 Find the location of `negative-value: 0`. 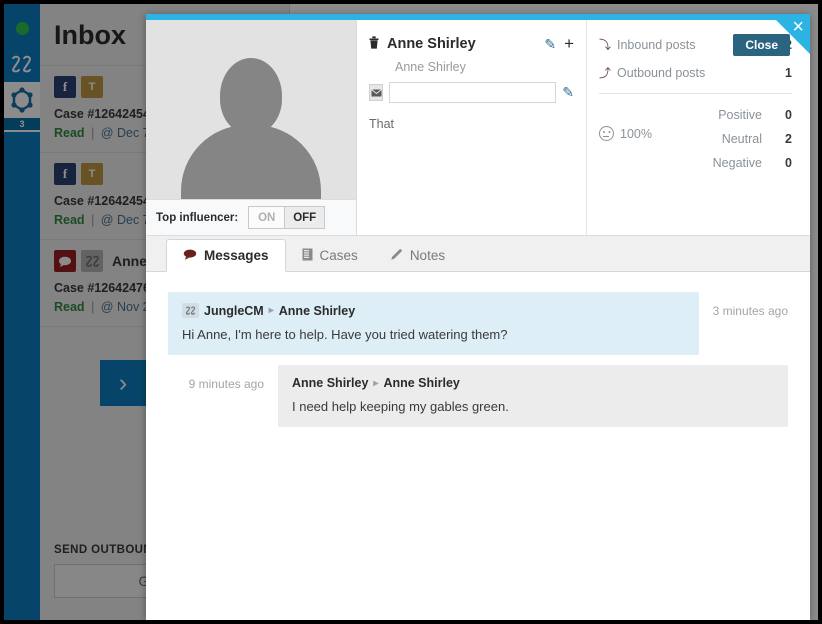

negative-value: 0 is located at coordinates (788, 163).